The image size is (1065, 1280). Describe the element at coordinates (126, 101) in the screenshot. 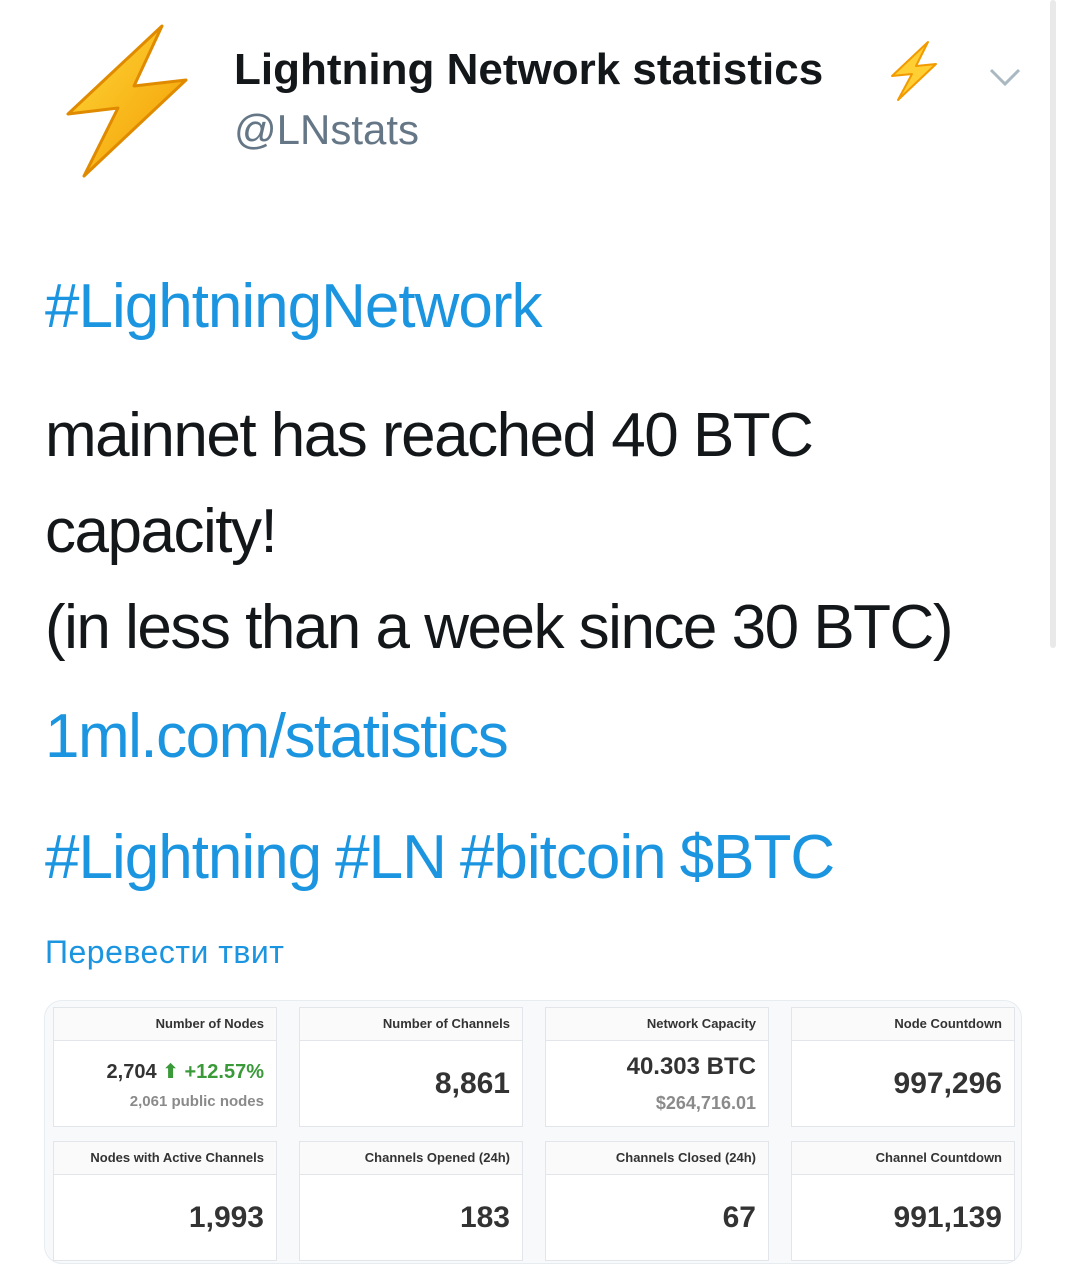

I see `avatar-lightning-icon` at that location.